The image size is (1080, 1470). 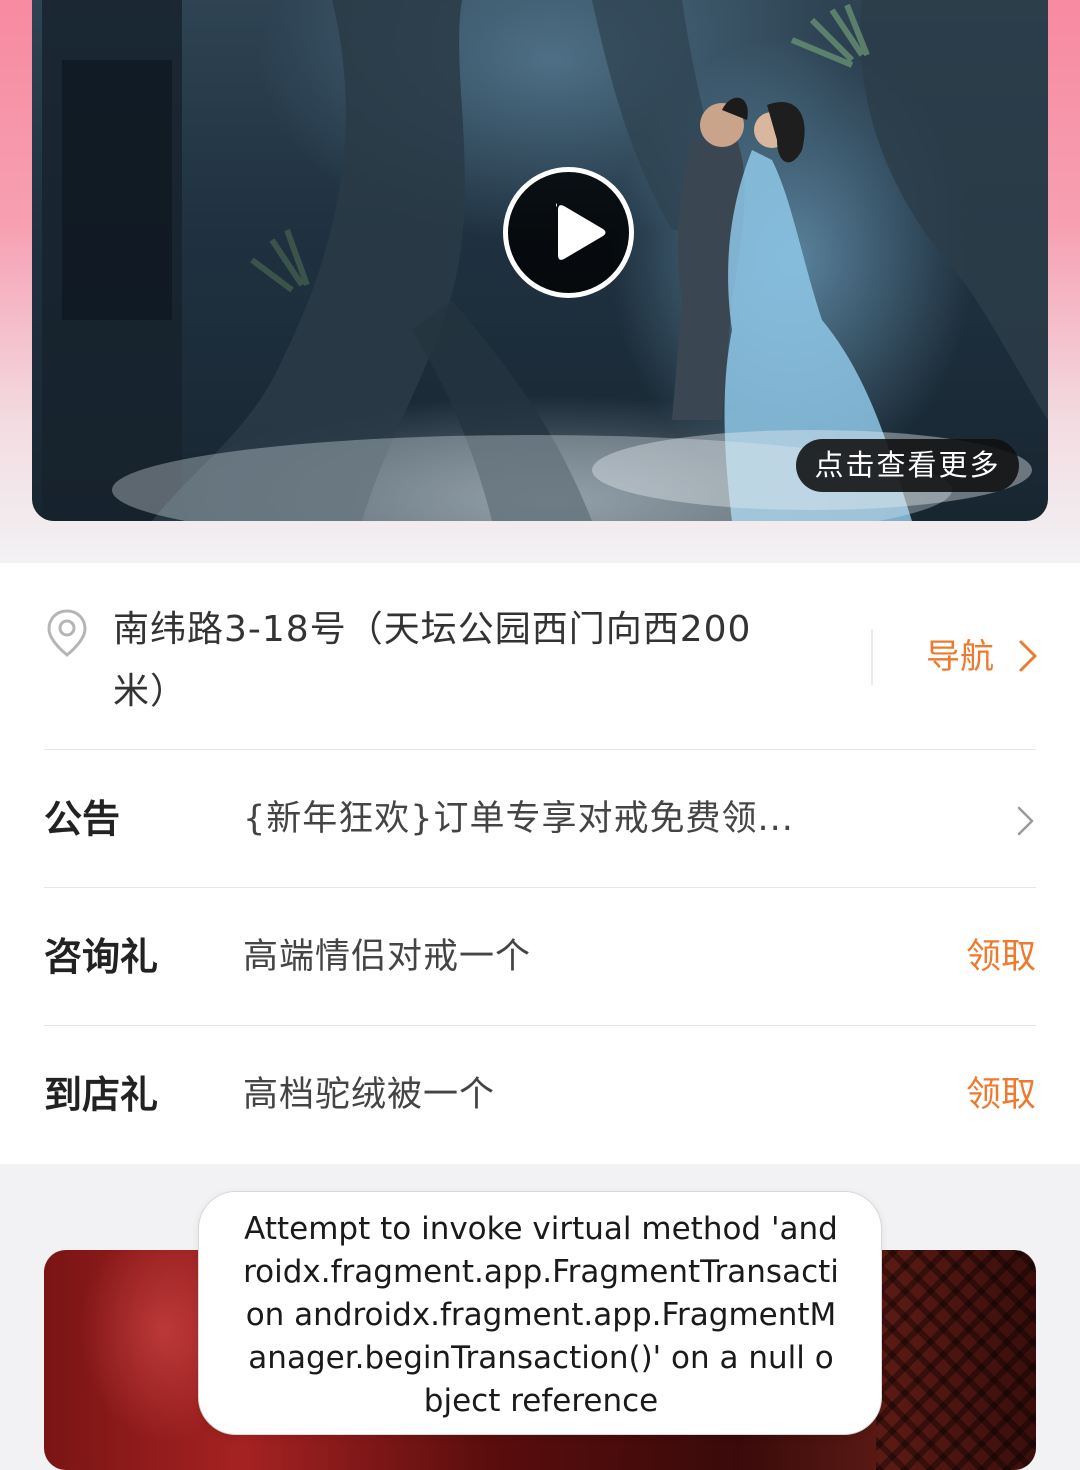 What do you see at coordinates (82, 819) in the screenshot?
I see `announcement-label: 公告` at bounding box center [82, 819].